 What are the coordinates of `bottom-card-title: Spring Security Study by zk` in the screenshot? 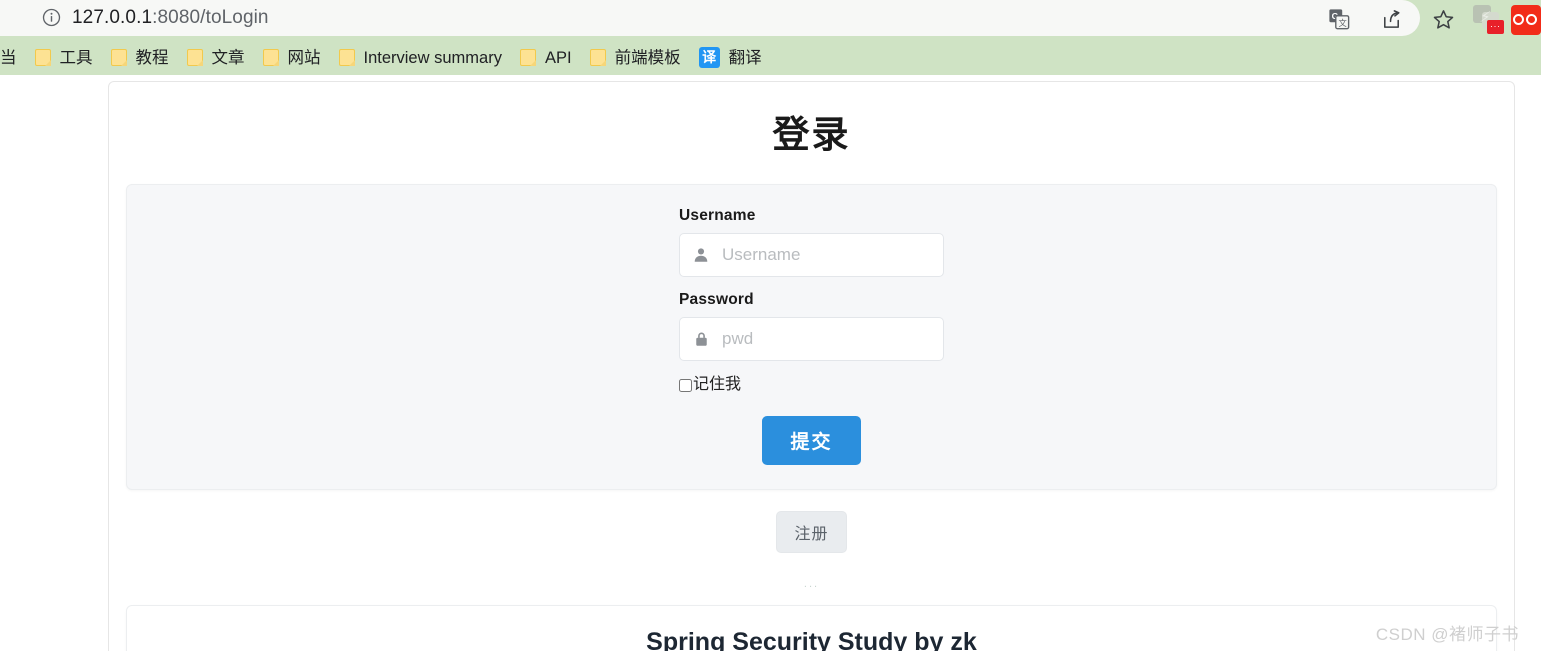 It's located at (811, 639).